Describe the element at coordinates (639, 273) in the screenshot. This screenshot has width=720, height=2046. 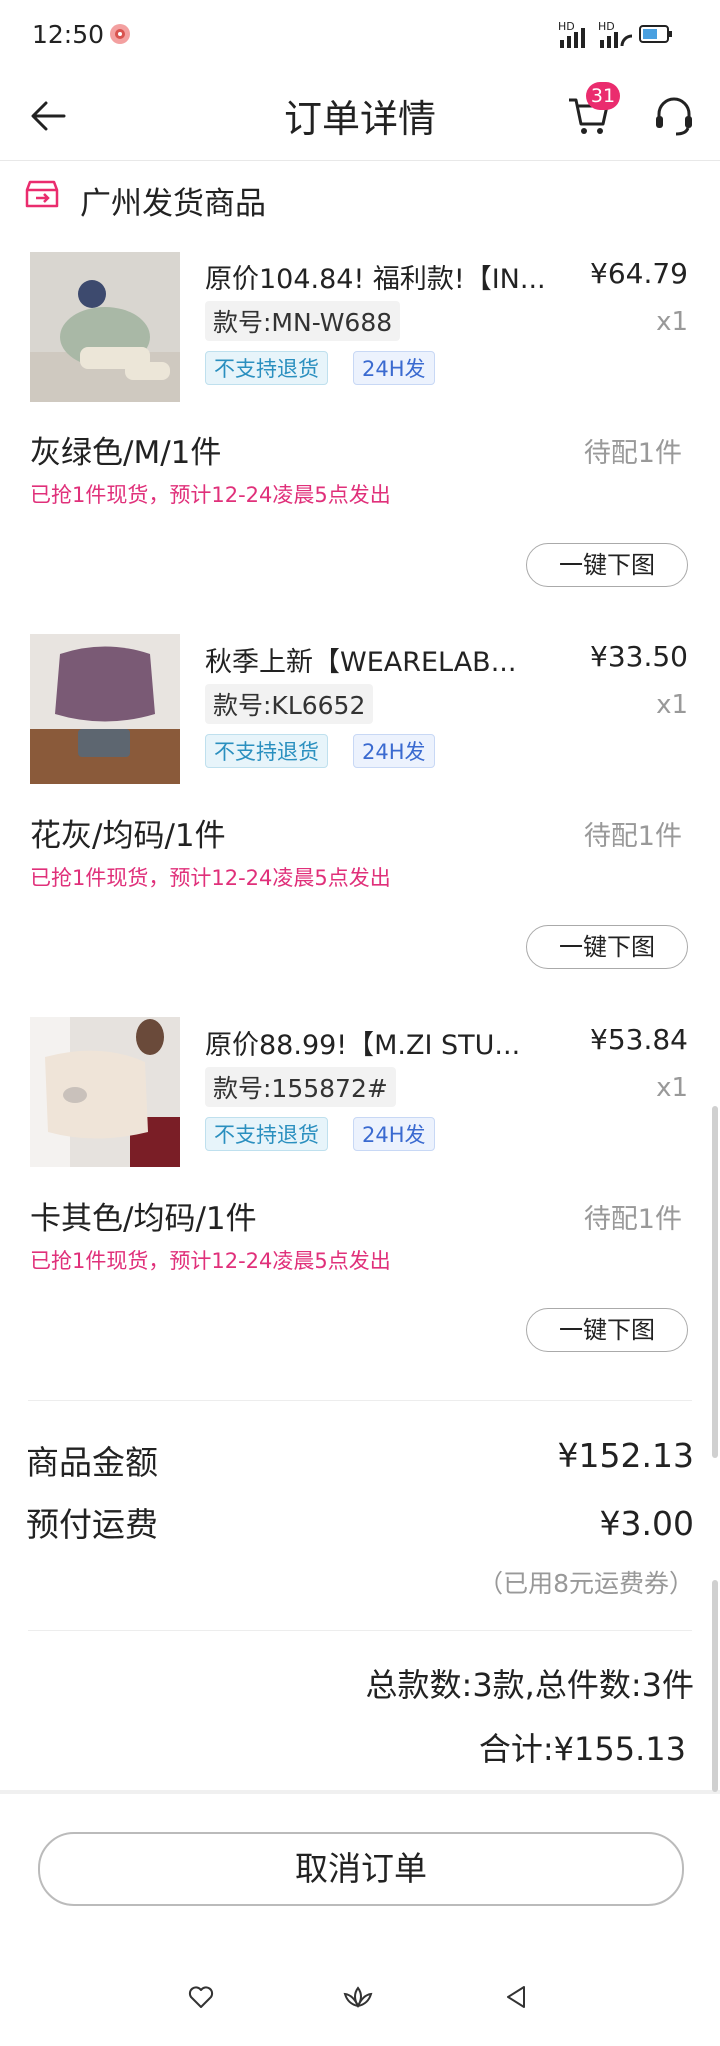
I see `product-price: ¥64.79` at that location.